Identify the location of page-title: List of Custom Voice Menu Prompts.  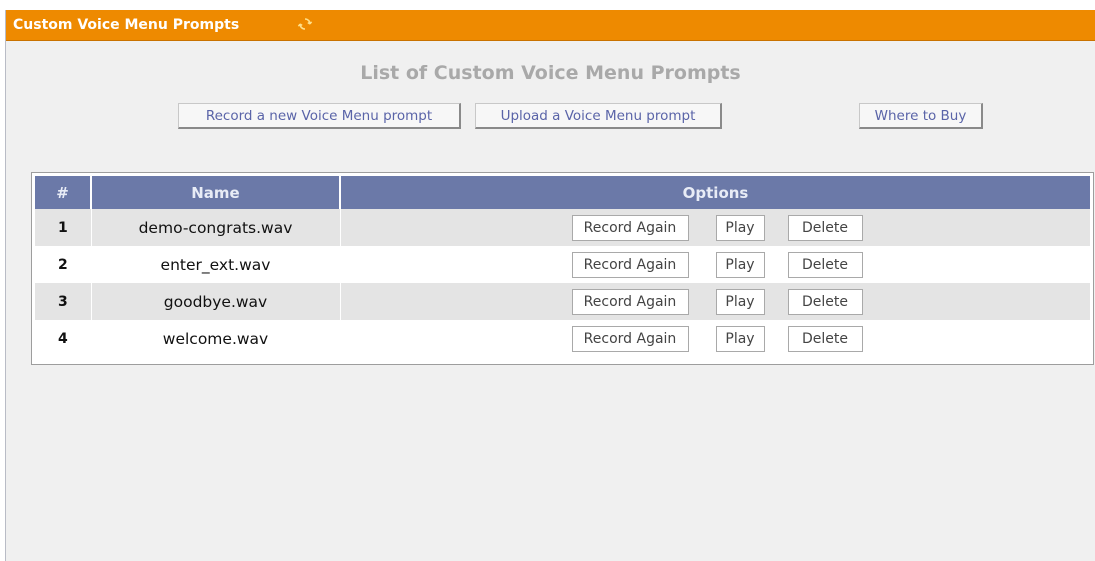
(550, 73).